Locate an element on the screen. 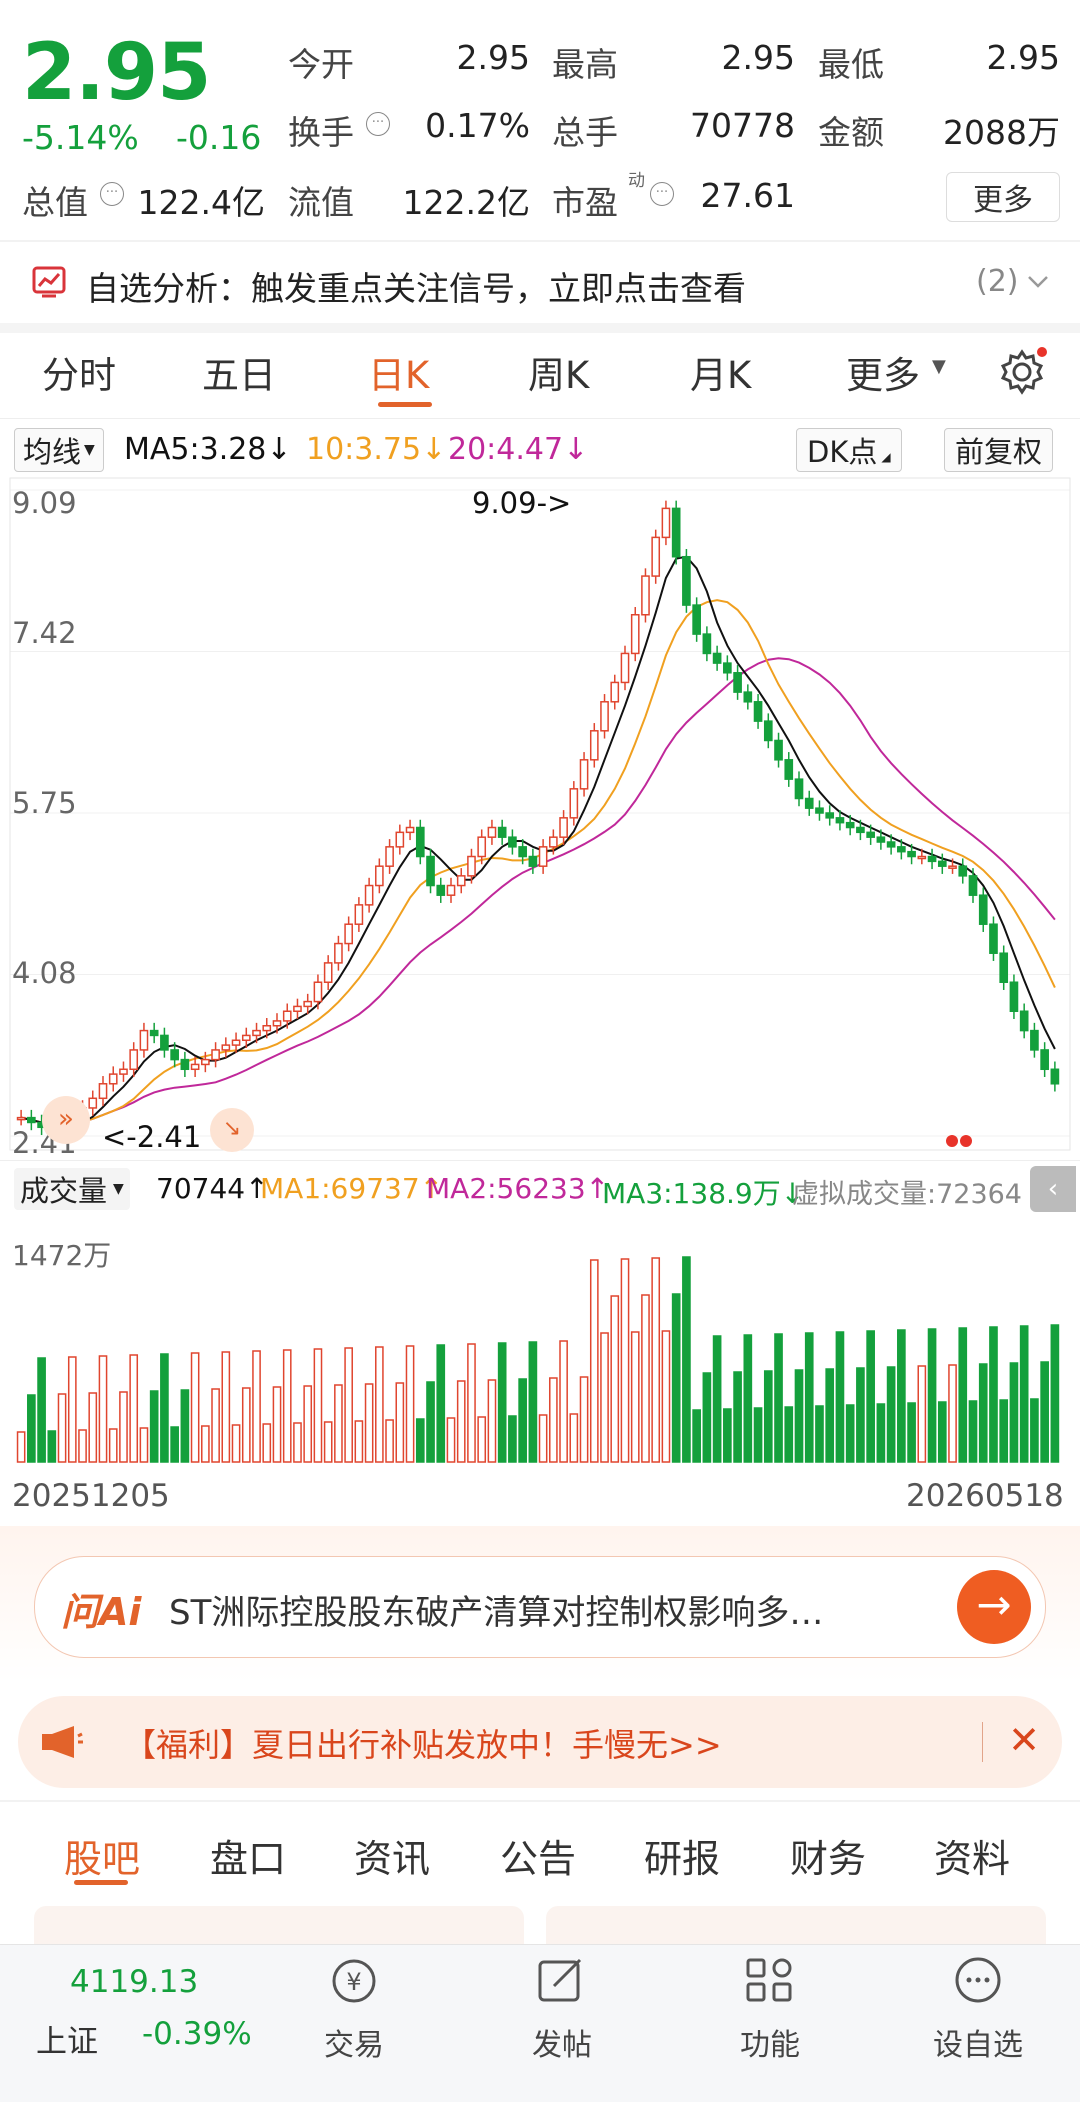 Image resolution: width=1080 pixels, height=2102 pixels. dock-trade: 交易 is located at coordinates (354, 2042).